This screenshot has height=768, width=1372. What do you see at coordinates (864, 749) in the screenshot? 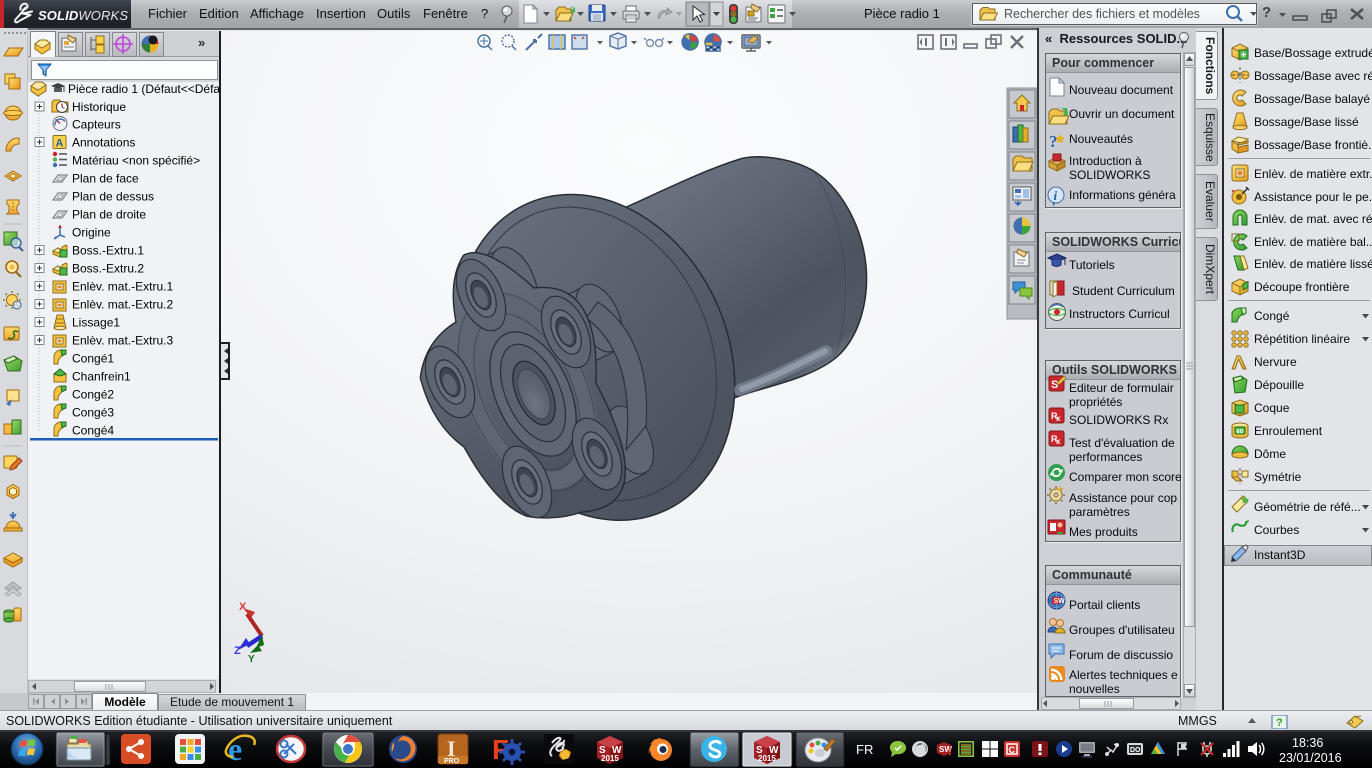
I see `svg-text: FR` at bounding box center [864, 749].